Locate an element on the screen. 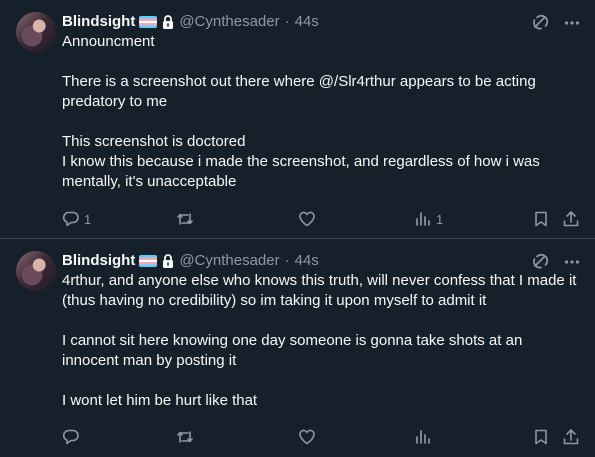 The height and width of the screenshot is (457, 595). reply-count: 1 is located at coordinates (88, 219).